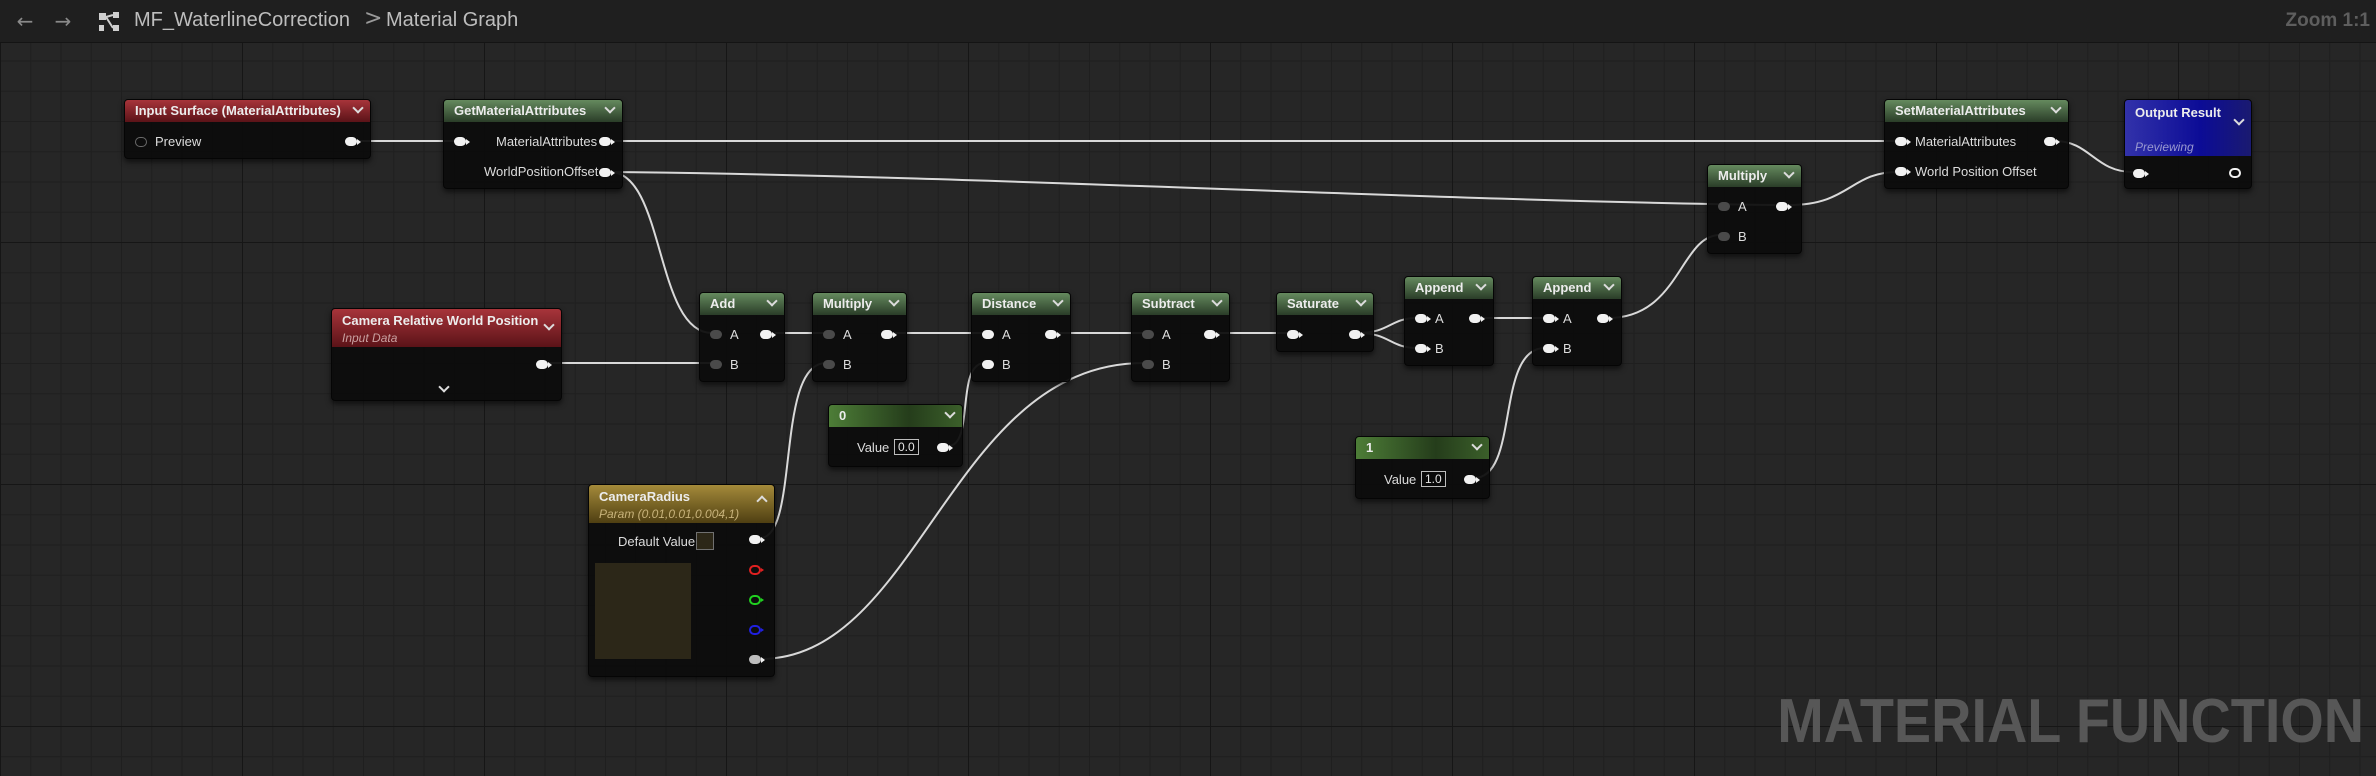 The width and height of the screenshot is (2376, 776). I want to click on multiply1-b-pin, so click(829, 364).